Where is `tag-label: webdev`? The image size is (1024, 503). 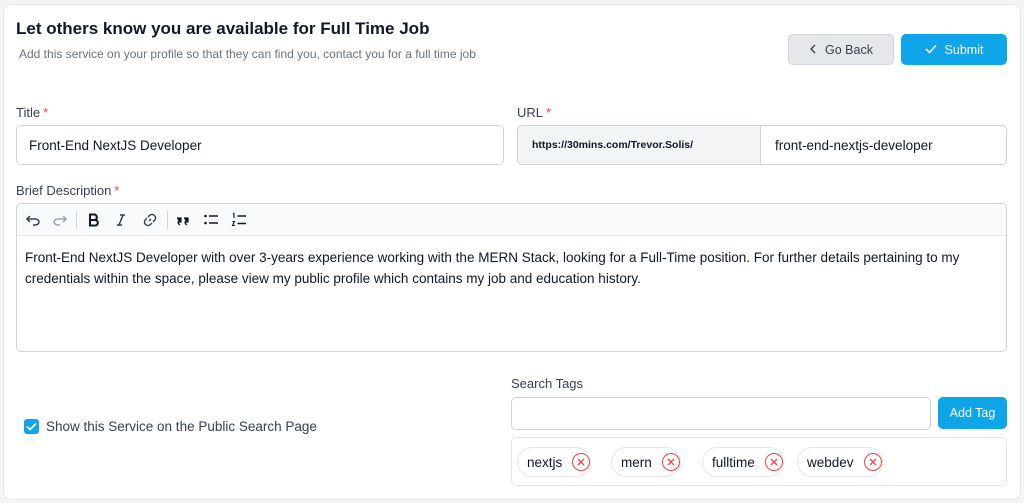
tag-label: webdev is located at coordinates (830, 462).